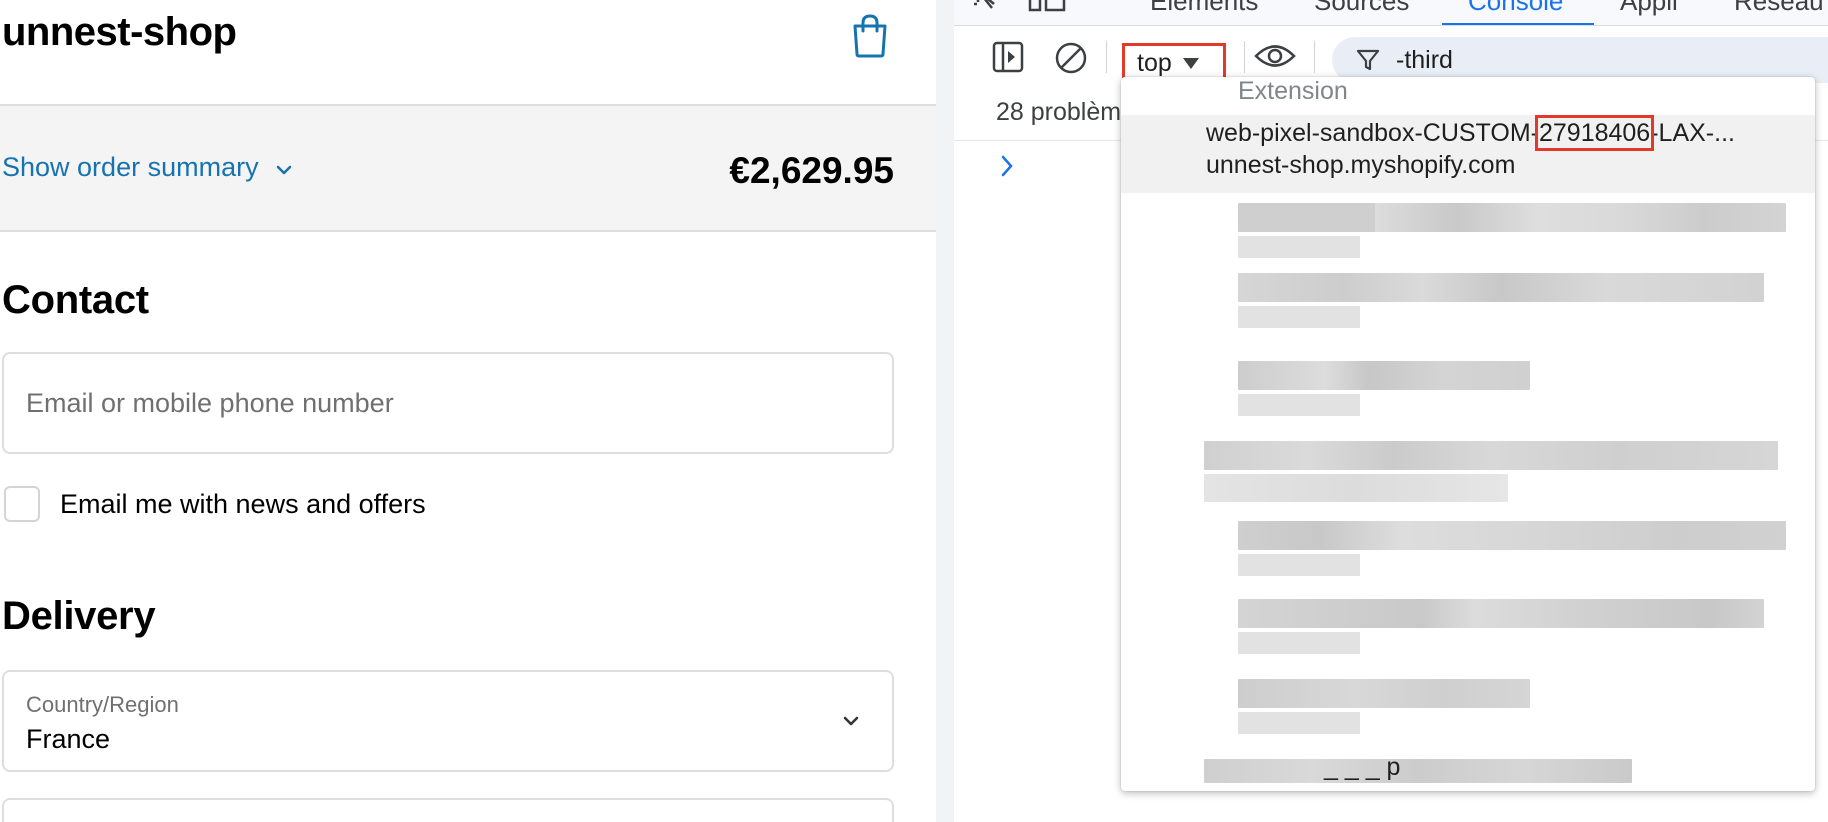  I want to click on order-total: €2,629.95, so click(811, 170).